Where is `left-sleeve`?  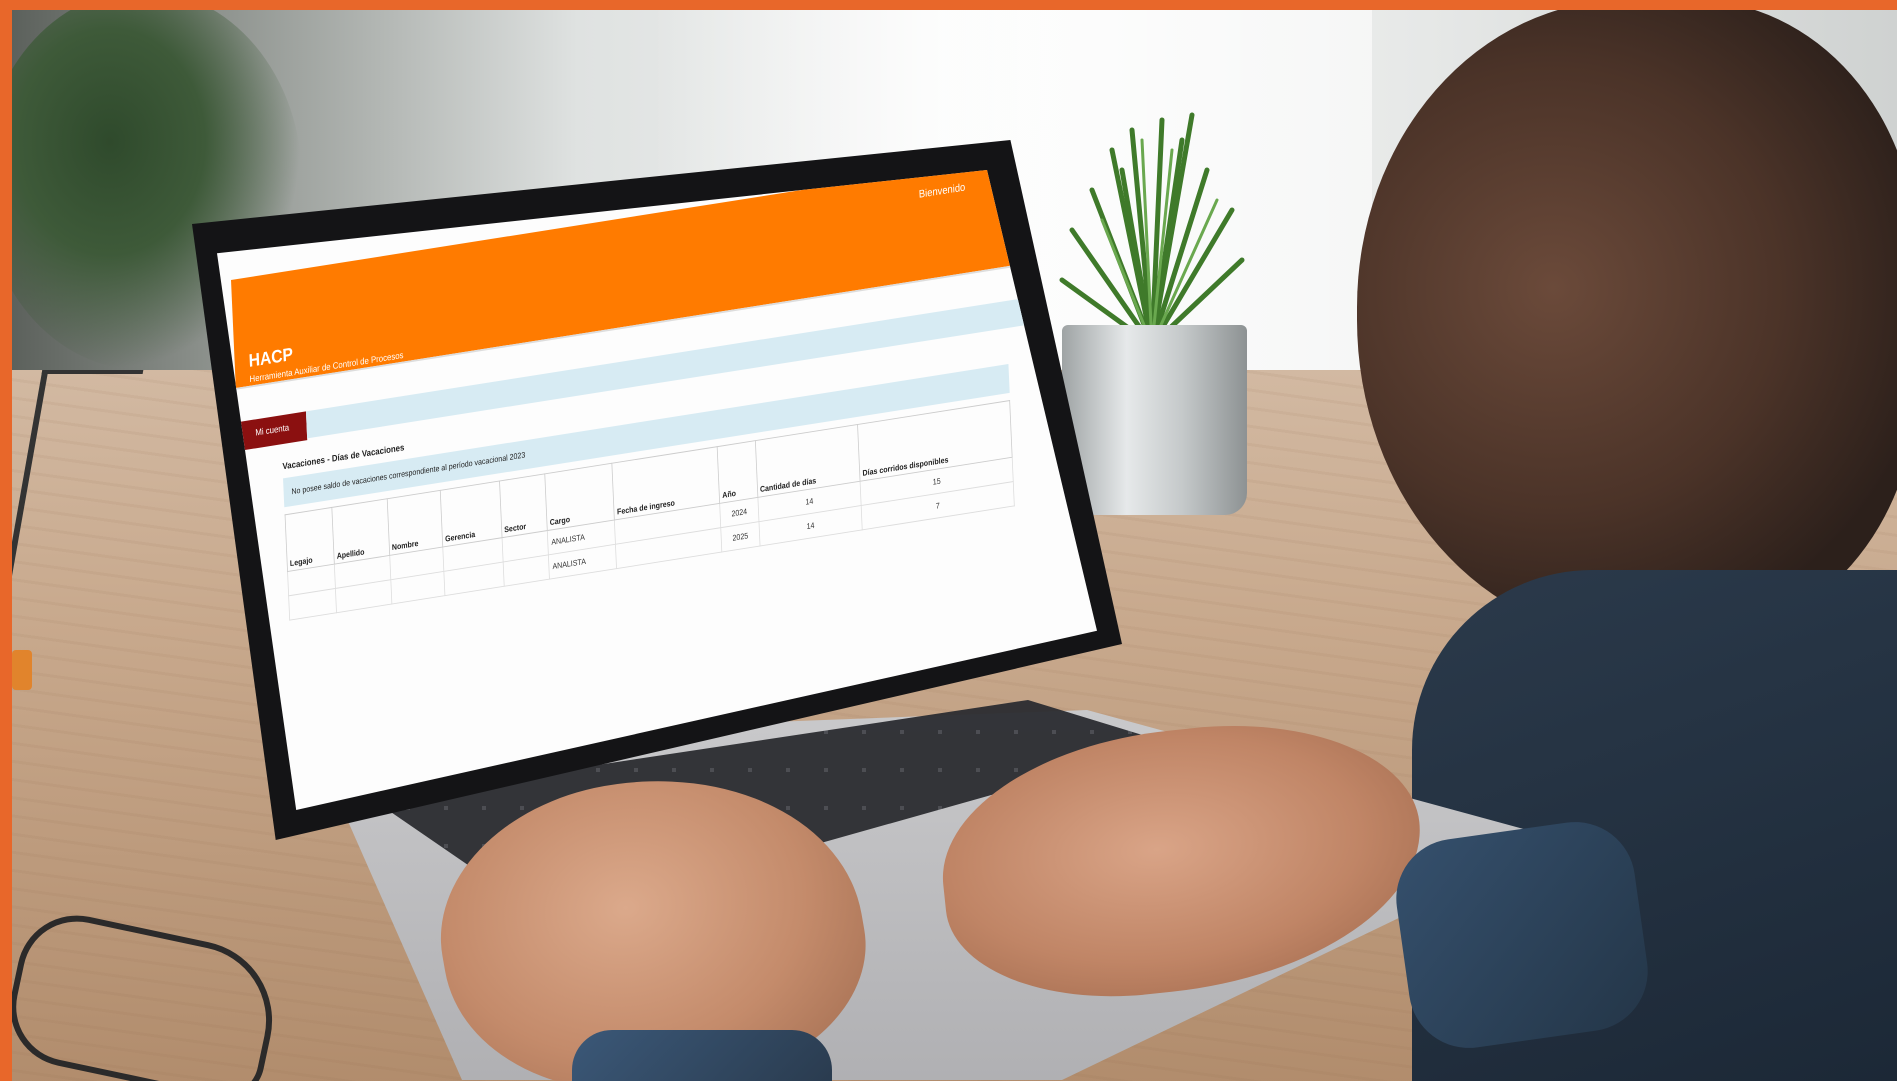
left-sleeve is located at coordinates (702, 1055).